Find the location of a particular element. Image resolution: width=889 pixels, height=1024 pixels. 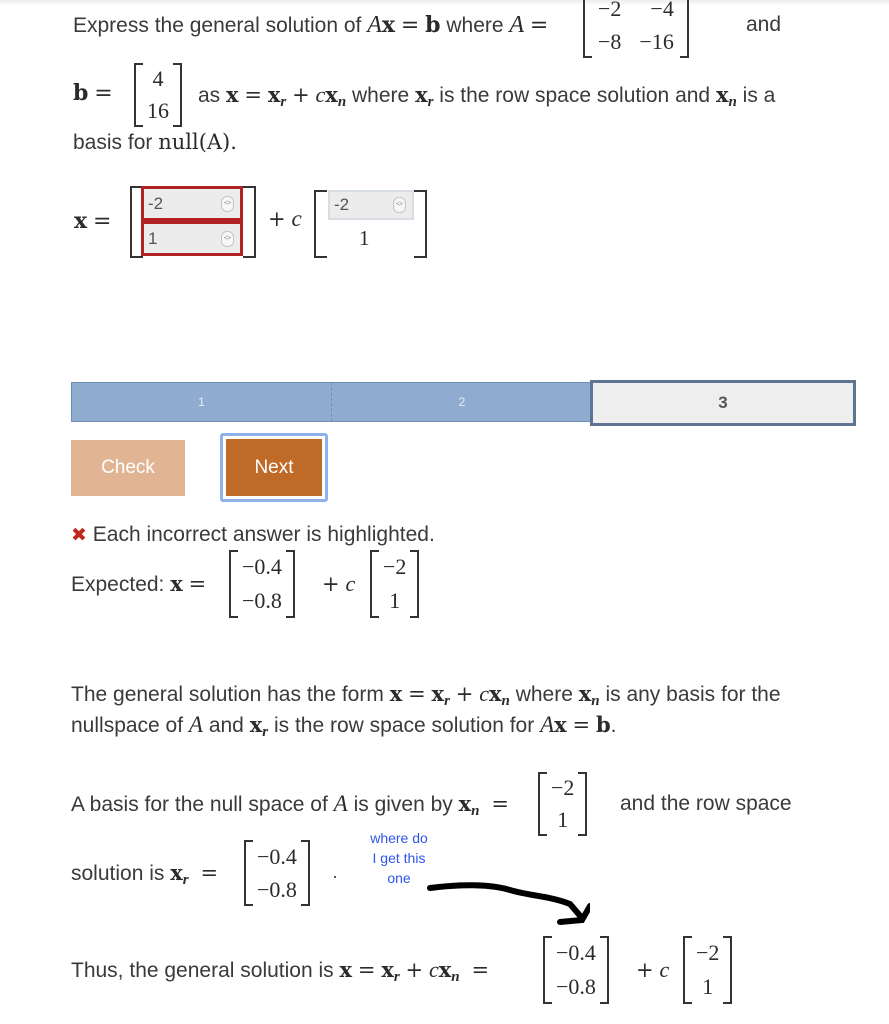

xr-input-2: 1 ︿ ﹀ is located at coordinates (192, 238).